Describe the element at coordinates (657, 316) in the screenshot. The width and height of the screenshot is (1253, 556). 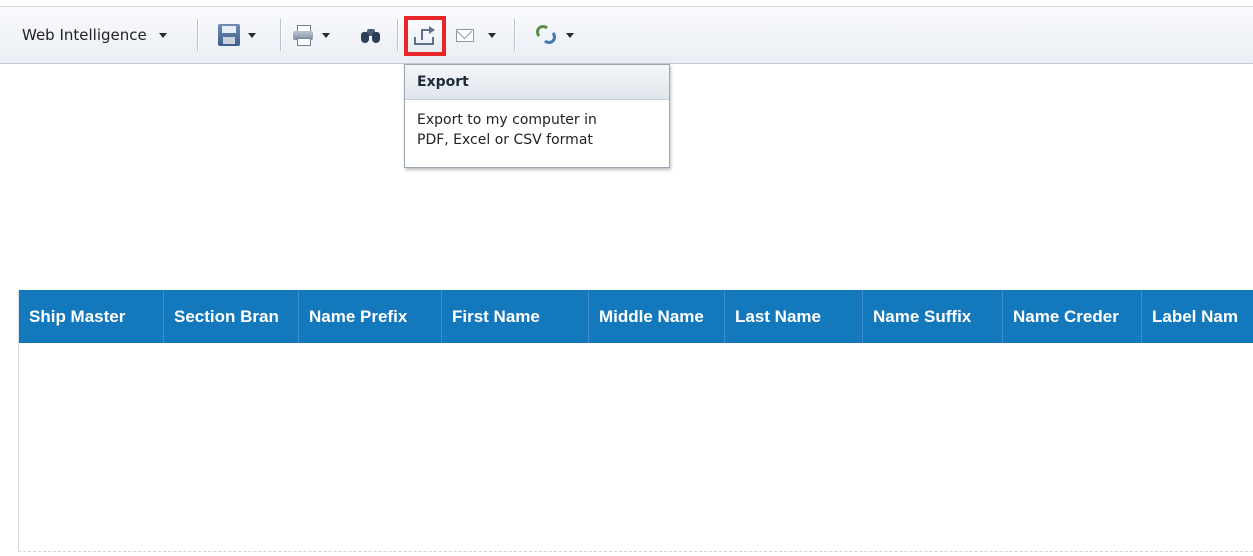
I see `column-header-middle-name: Middle Name` at that location.